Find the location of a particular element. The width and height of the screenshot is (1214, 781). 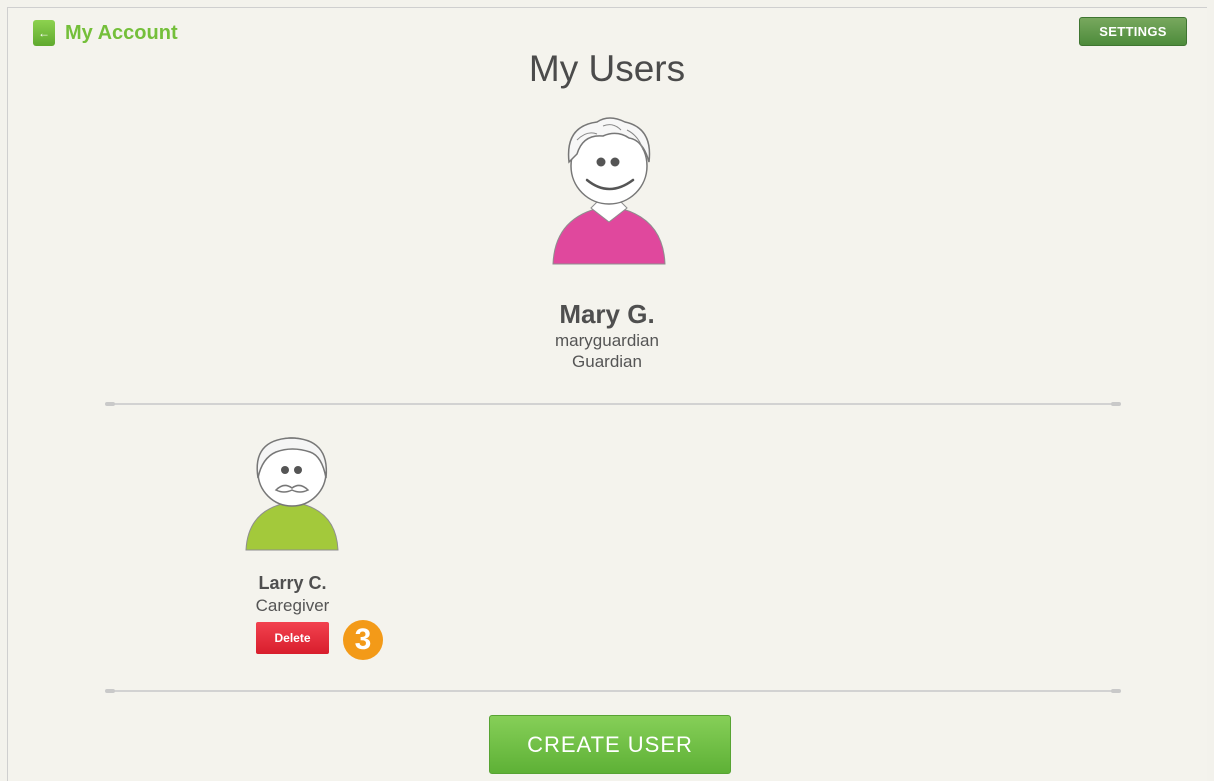

back-label: My Account is located at coordinates (121, 32).